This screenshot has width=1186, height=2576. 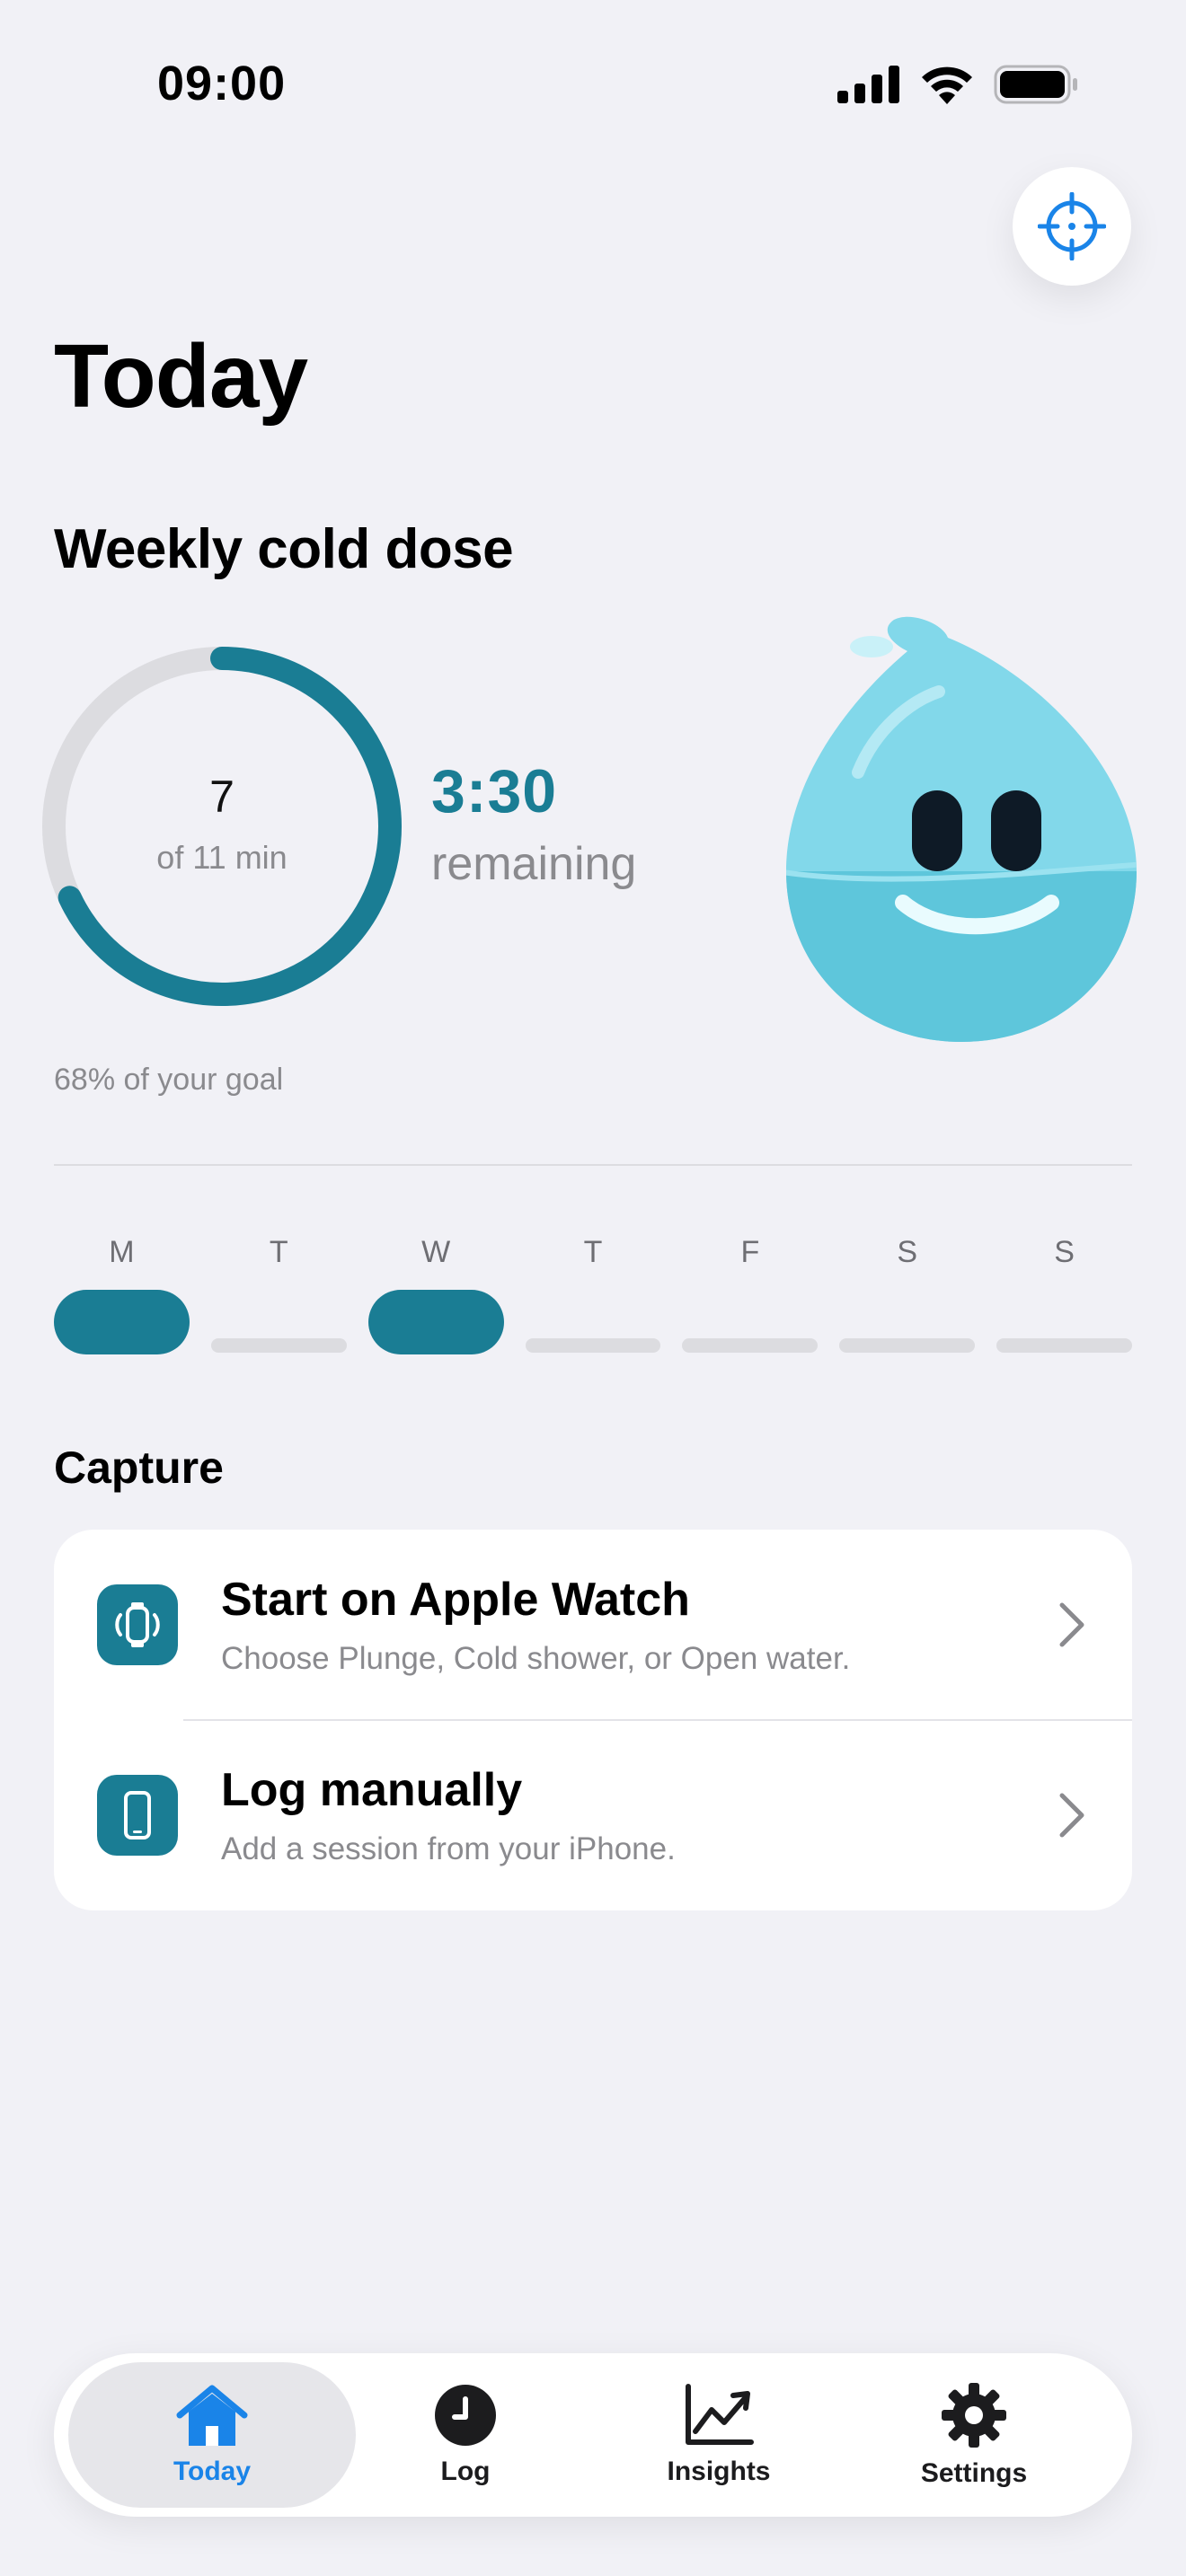 I want to click on crosshair-icon, so click(x=1072, y=226).